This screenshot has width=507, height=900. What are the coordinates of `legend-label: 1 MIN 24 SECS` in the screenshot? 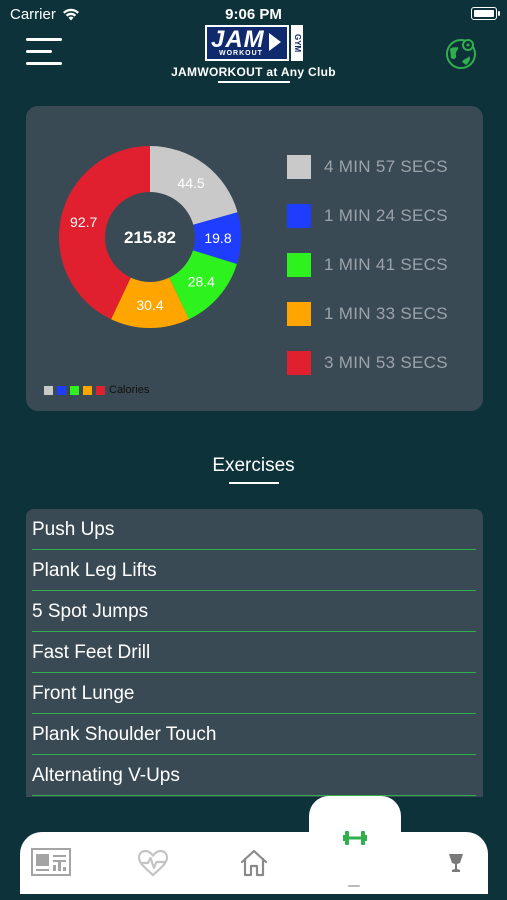 It's located at (386, 215).